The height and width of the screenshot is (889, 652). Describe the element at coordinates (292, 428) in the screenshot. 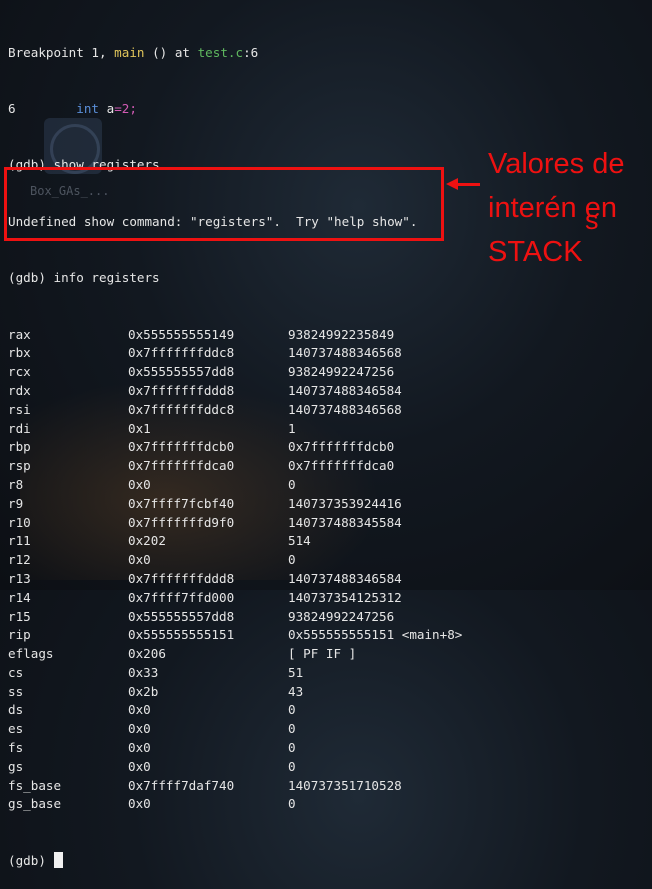

I see `register-value: 1` at that location.